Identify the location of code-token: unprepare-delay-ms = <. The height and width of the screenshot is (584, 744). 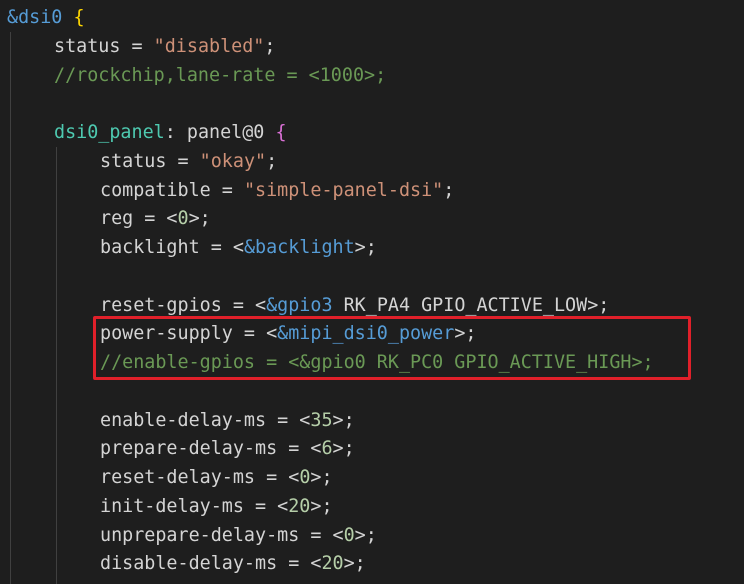
(222, 535).